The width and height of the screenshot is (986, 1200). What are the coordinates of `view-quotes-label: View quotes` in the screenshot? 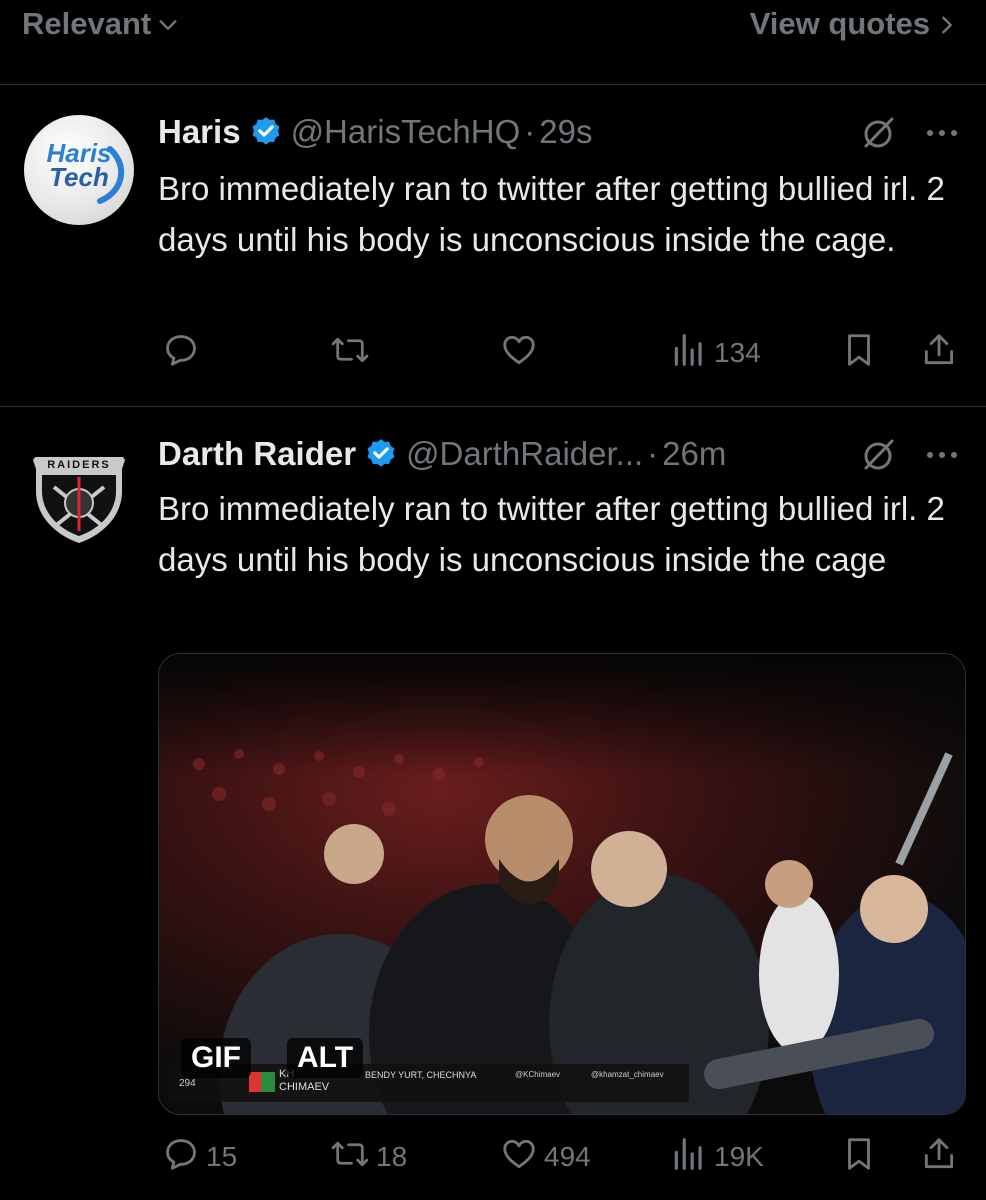 It's located at (839, 23).